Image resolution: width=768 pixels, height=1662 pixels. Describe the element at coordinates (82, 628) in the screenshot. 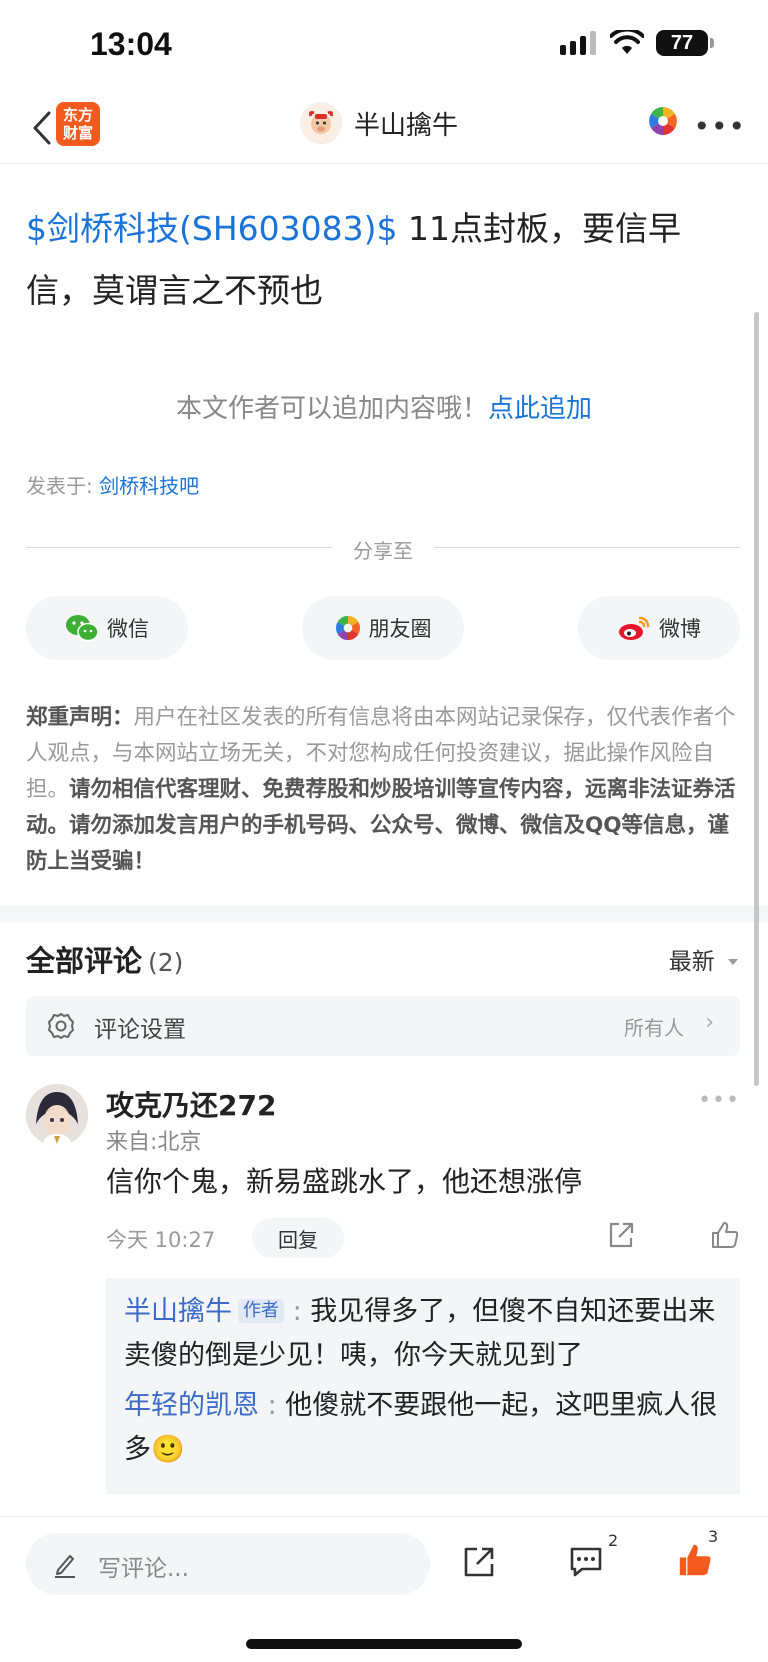

I see `wechat-icon` at that location.